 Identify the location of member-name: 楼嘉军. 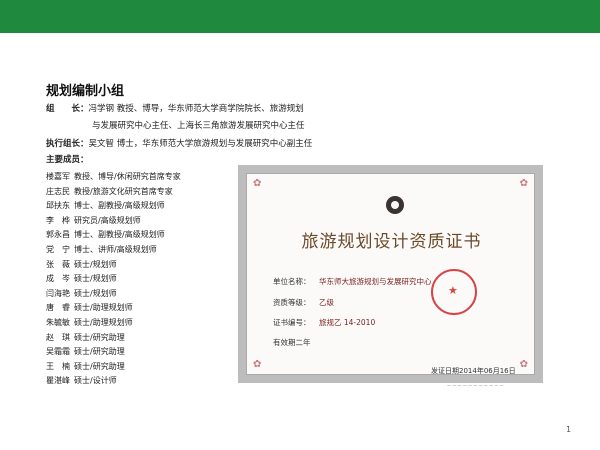
(58, 176).